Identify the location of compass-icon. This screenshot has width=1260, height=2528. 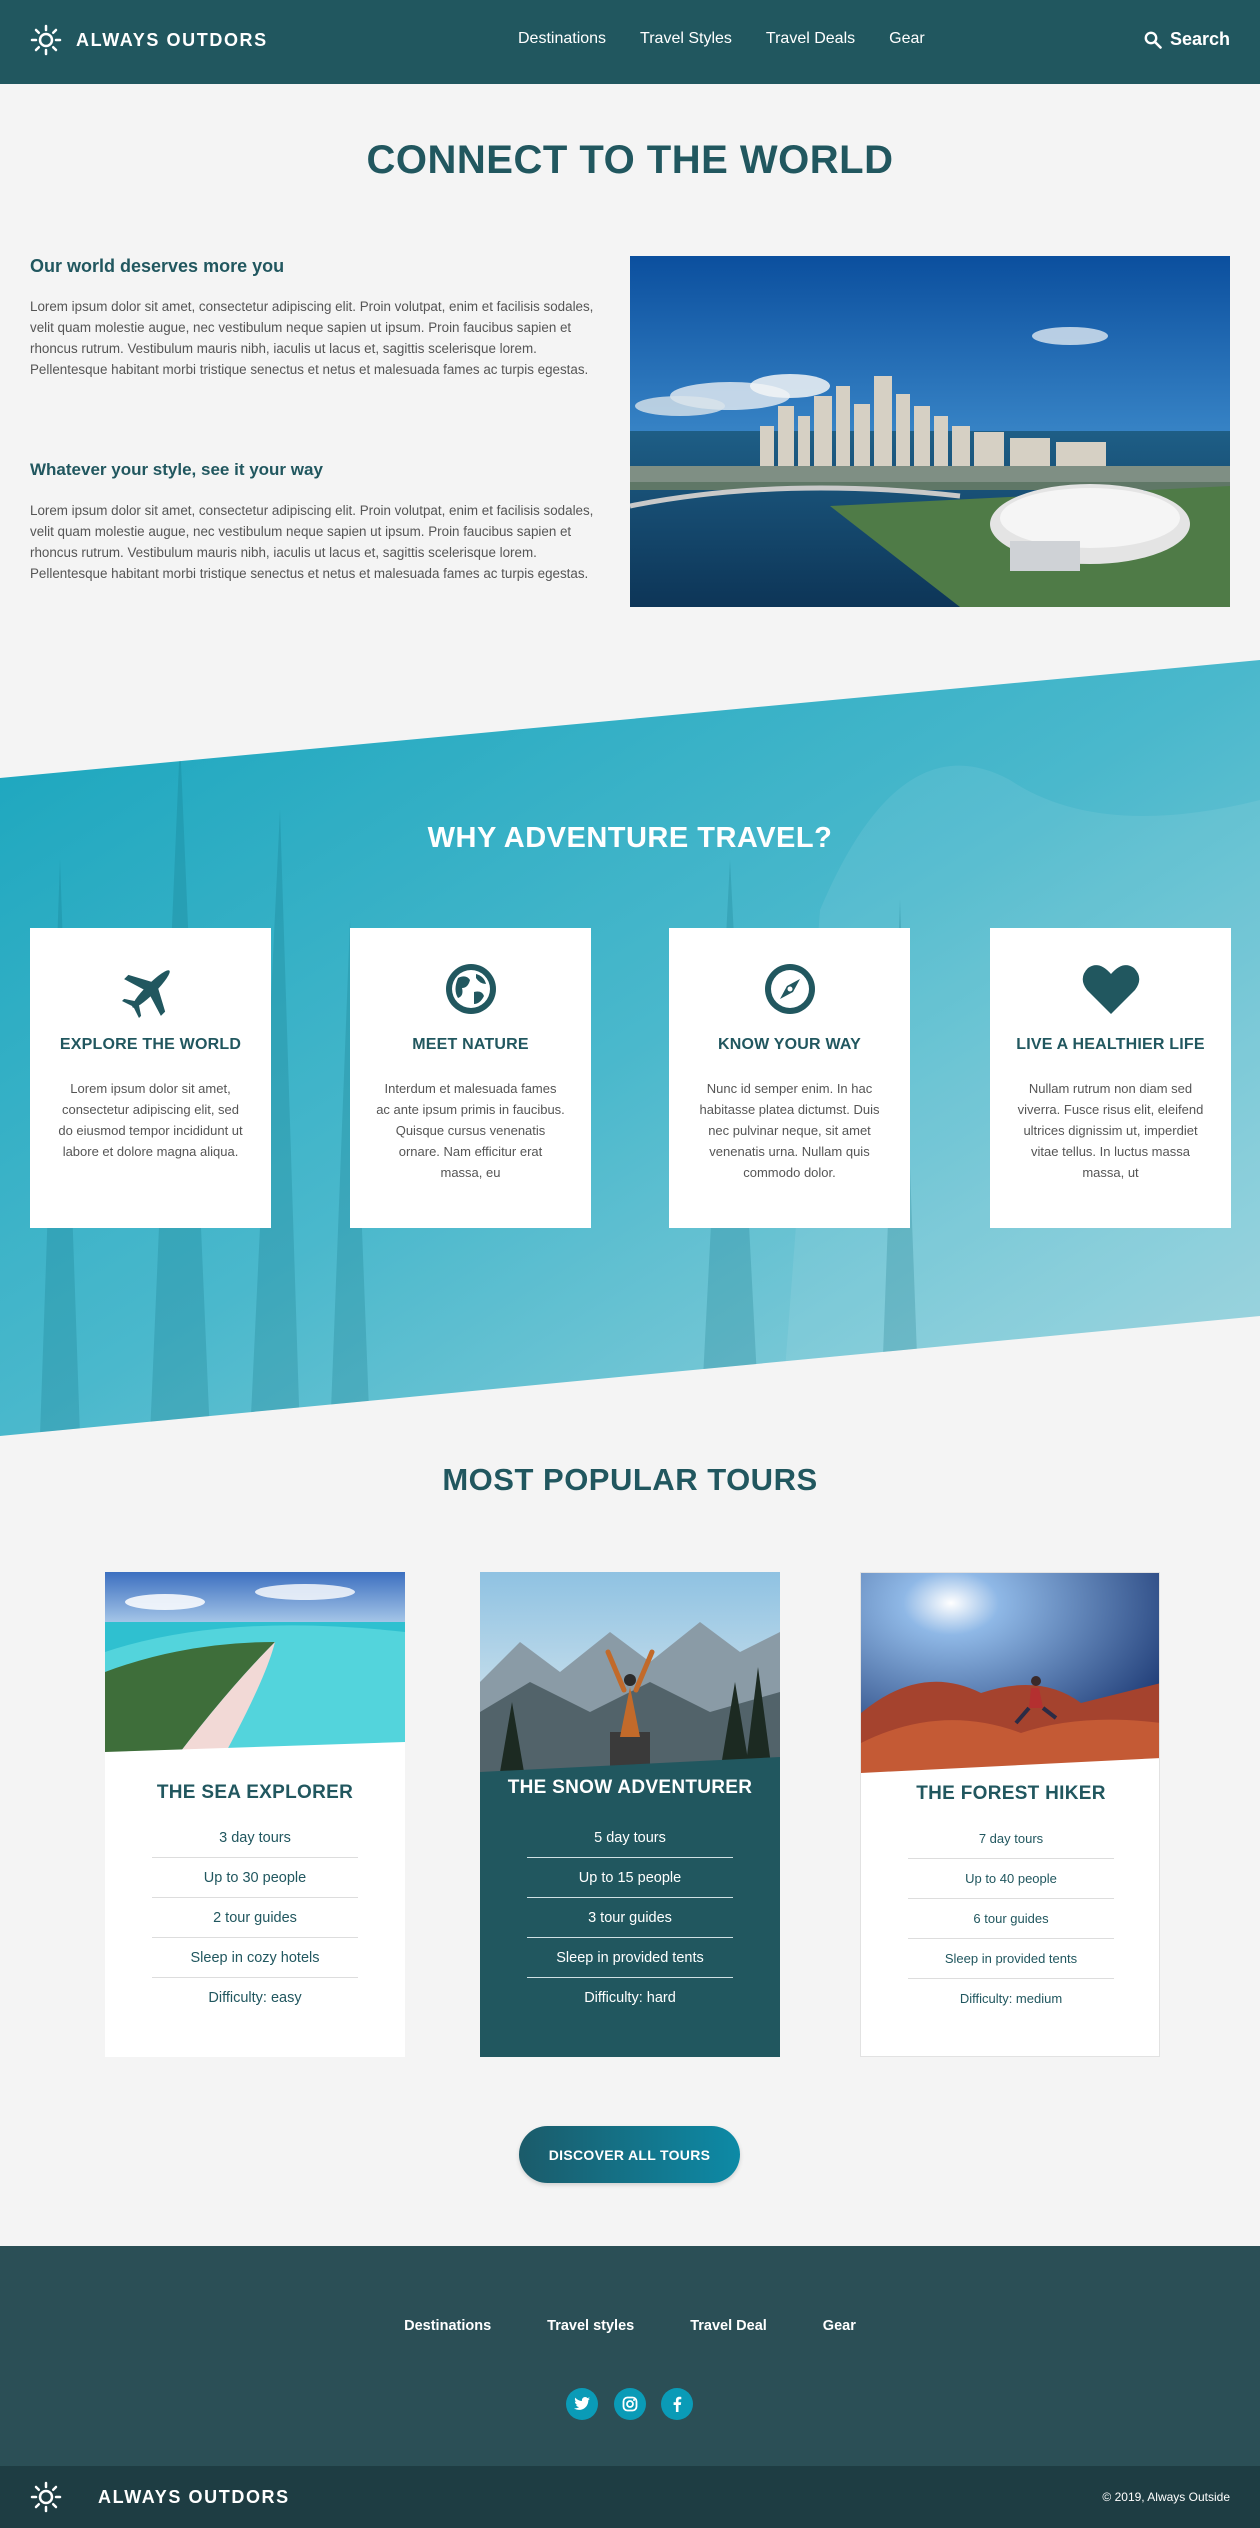
(789, 989).